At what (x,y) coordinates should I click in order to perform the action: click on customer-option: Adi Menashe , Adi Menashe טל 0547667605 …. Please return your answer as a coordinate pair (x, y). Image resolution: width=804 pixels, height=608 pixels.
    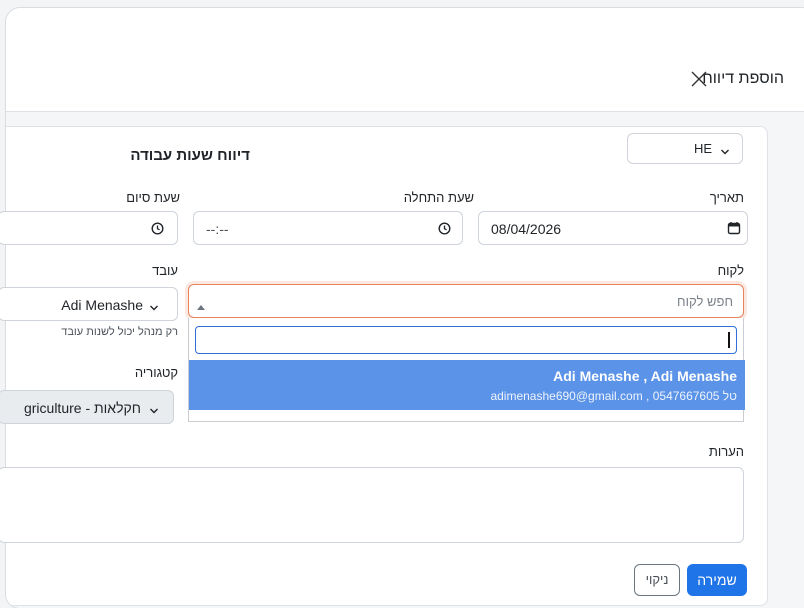
    Looking at the image, I should click on (467, 385).